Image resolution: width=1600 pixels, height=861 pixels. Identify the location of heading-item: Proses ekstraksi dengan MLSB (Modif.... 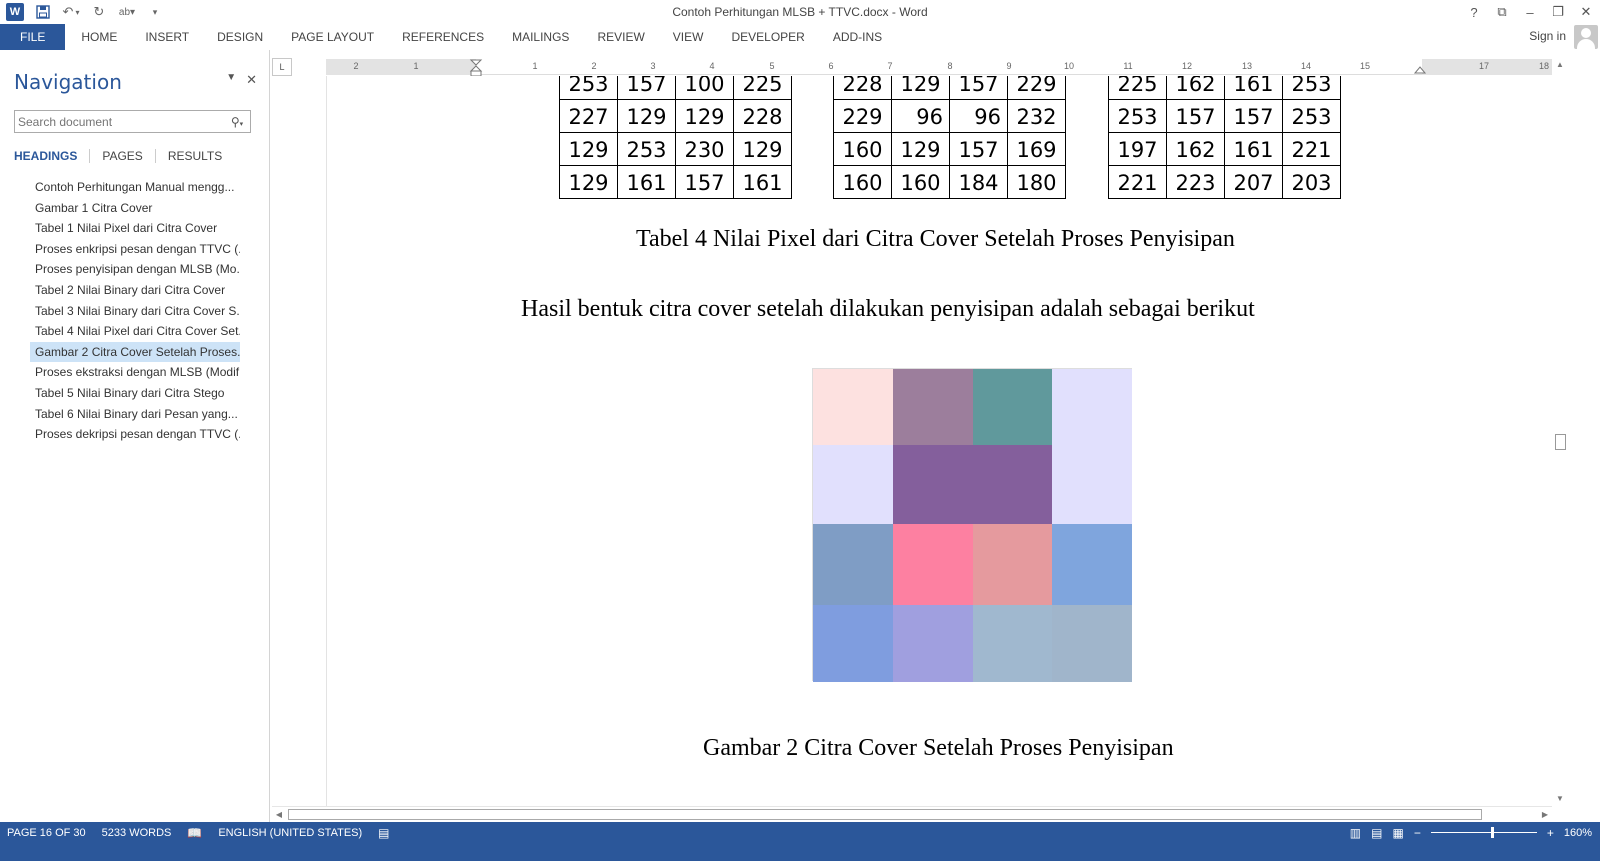
(135, 372).